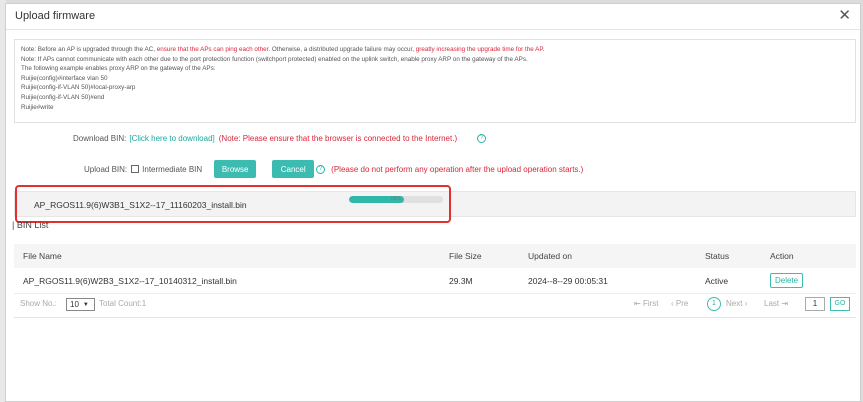 Image resolution: width=863 pixels, height=402 pixels. I want to click on column-header-file-name: File Name, so click(42, 256).